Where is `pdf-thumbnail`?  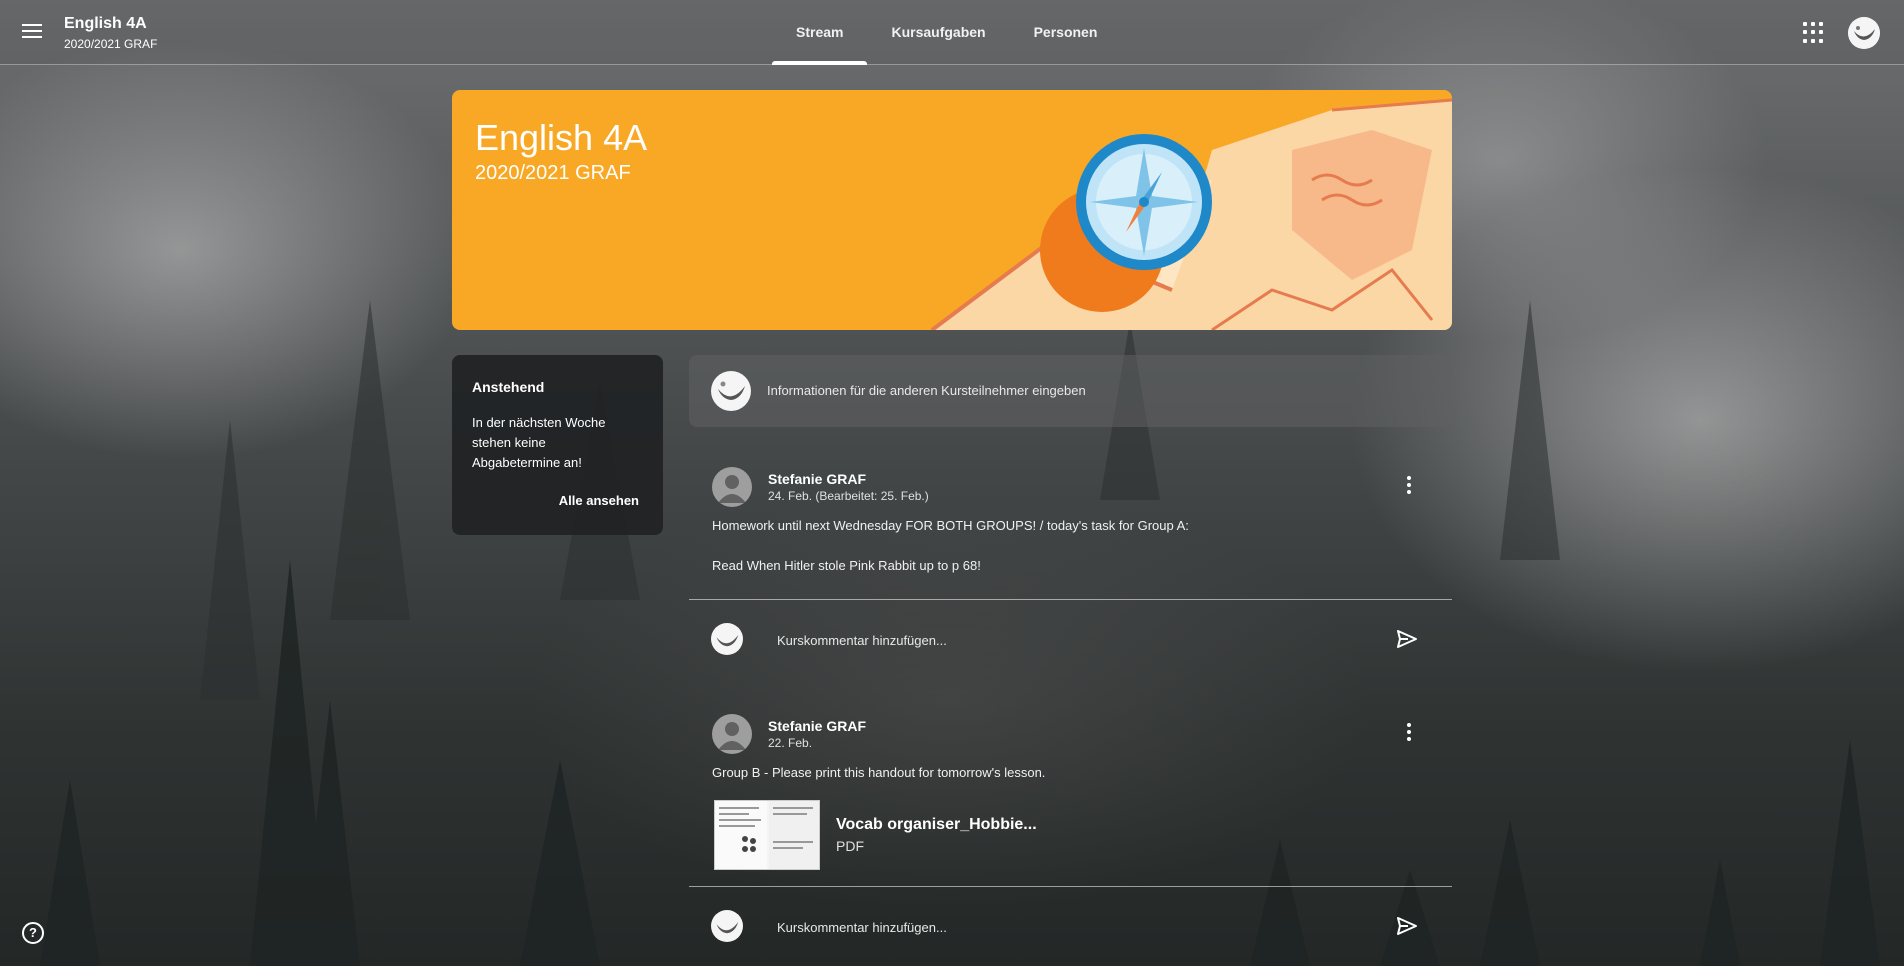
pdf-thumbnail is located at coordinates (767, 835).